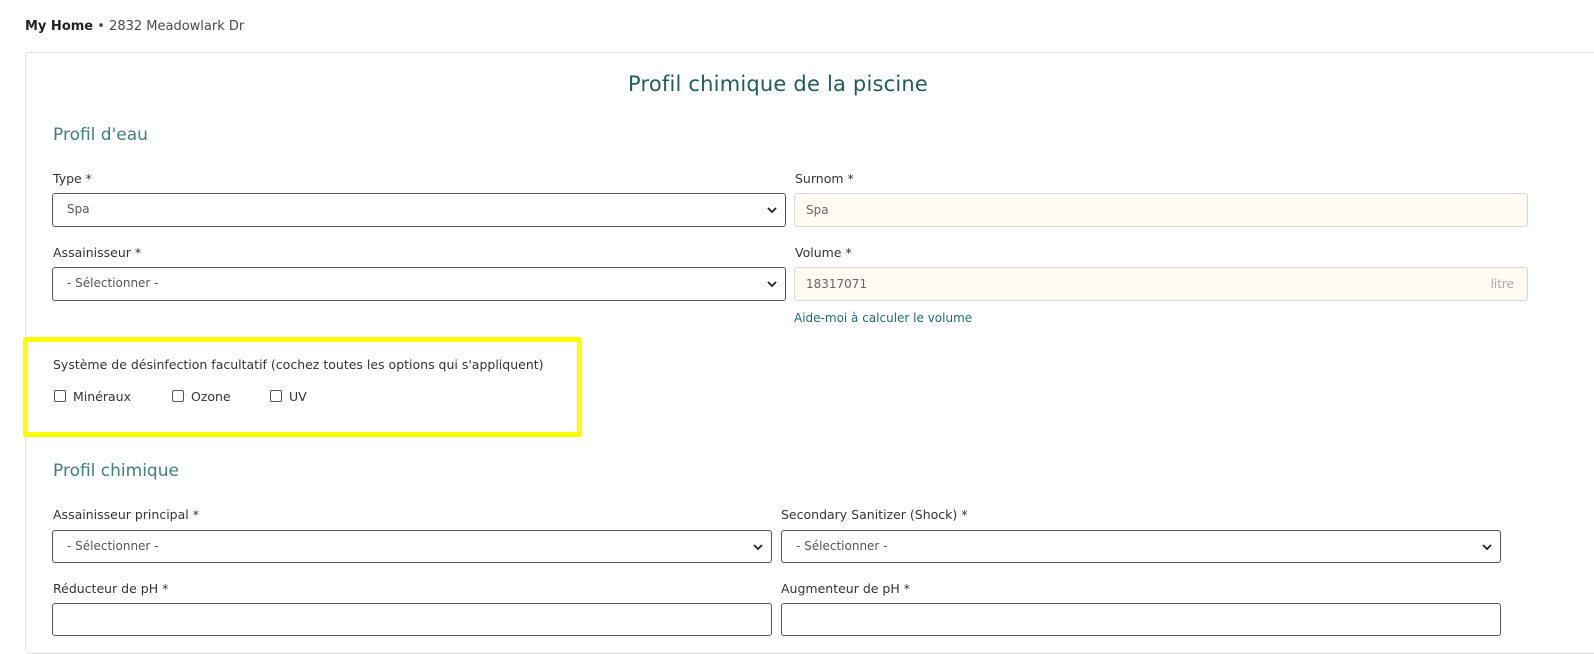 The width and height of the screenshot is (1594, 654). I want to click on ph-increaser-label: Augmenteur de pH *, so click(845, 588).